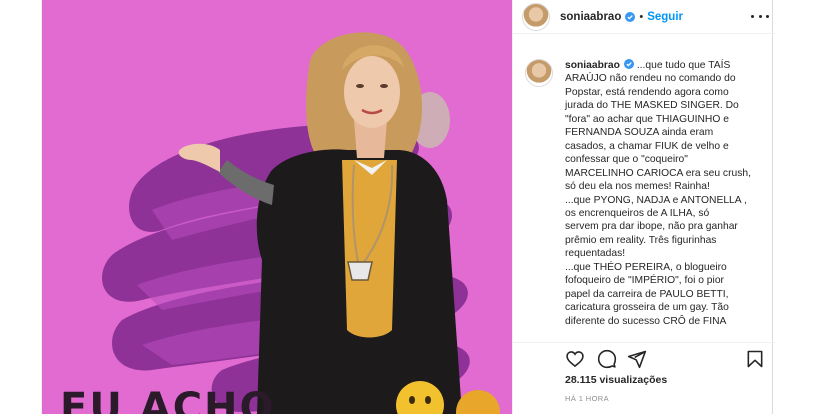  What do you see at coordinates (656, 200) in the screenshot?
I see `caption-line: ...que PYONG, NADJA e ANTONELLA ,` at bounding box center [656, 200].